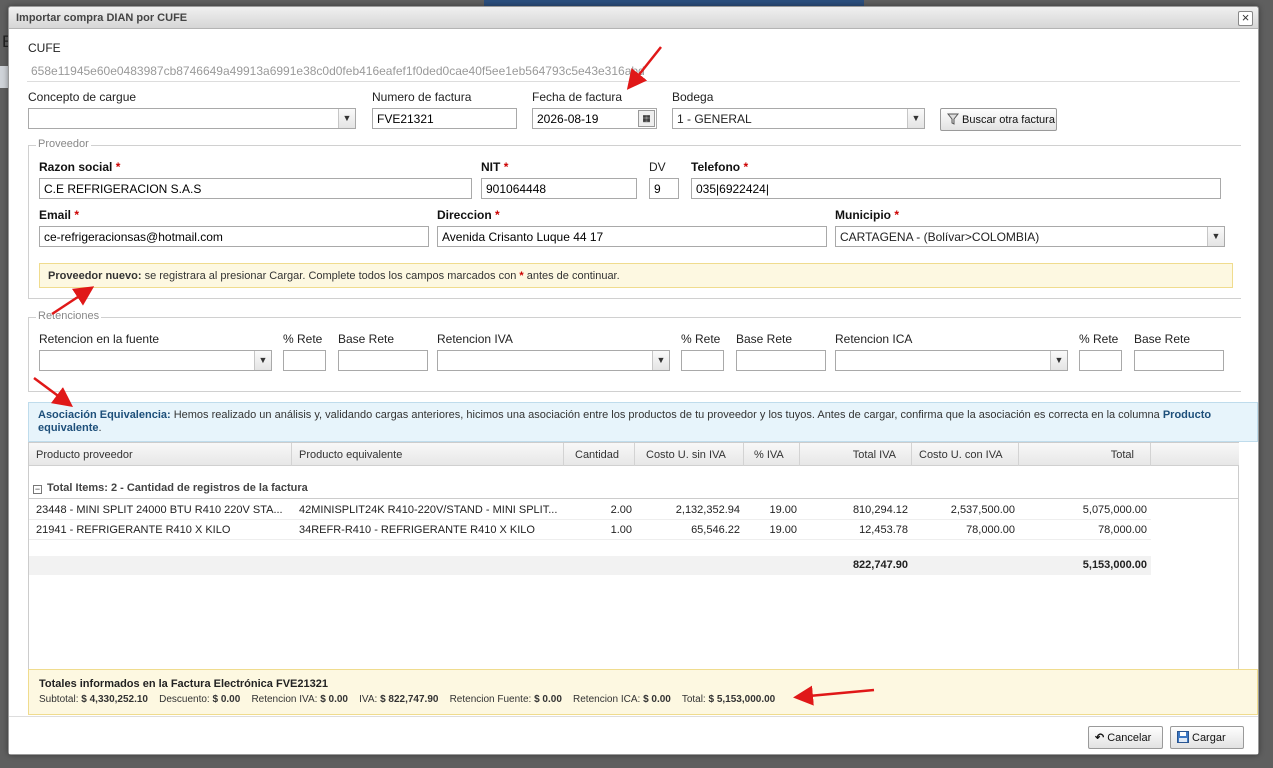 The image size is (1273, 768). I want to click on razon-input: C.E REFRIGERACION S.A.S, so click(255, 188).